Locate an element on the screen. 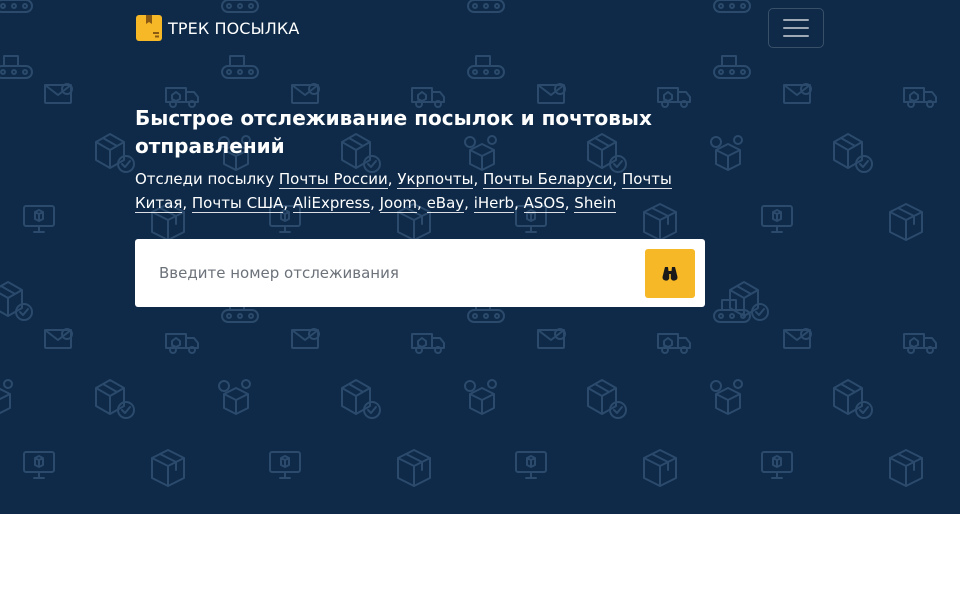  carrier-link-belpost: Почты Беларуси is located at coordinates (548, 179).